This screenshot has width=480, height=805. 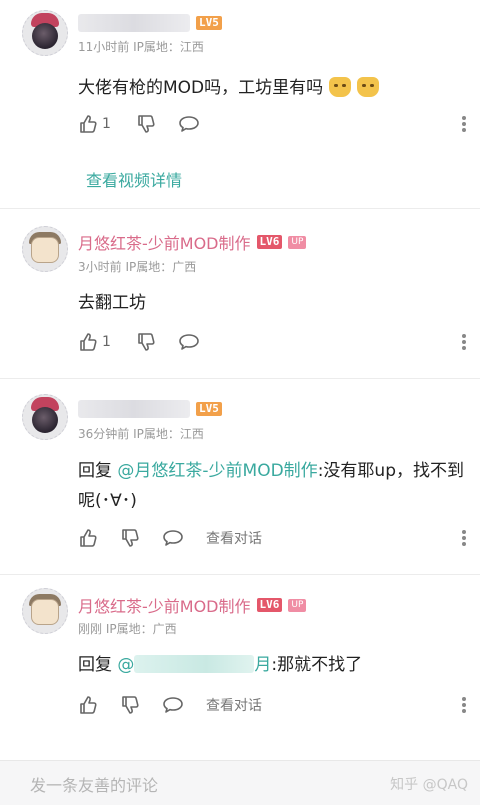 What do you see at coordinates (271, 486) in the screenshot?
I see `comment-text: 回复 @月悠红茶-少前MOD制作:没有耶up，找不到呢(･∀･)` at bounding box center [271, 486].